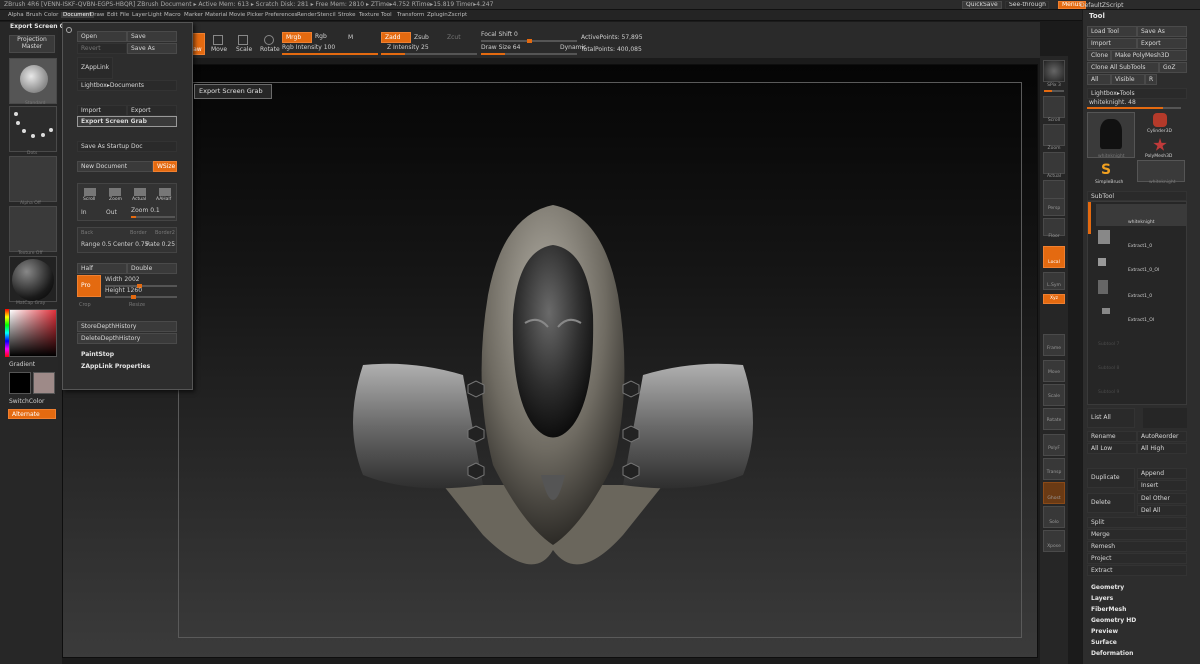 This screenshot has width=1200, height=664. I want to click on export-button: Export, so click(152, 110).